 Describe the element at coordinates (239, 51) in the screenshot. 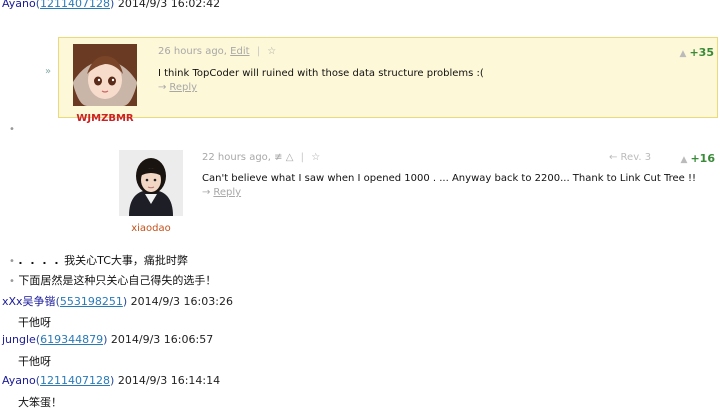

I see `edit-link: Edit` at that location.